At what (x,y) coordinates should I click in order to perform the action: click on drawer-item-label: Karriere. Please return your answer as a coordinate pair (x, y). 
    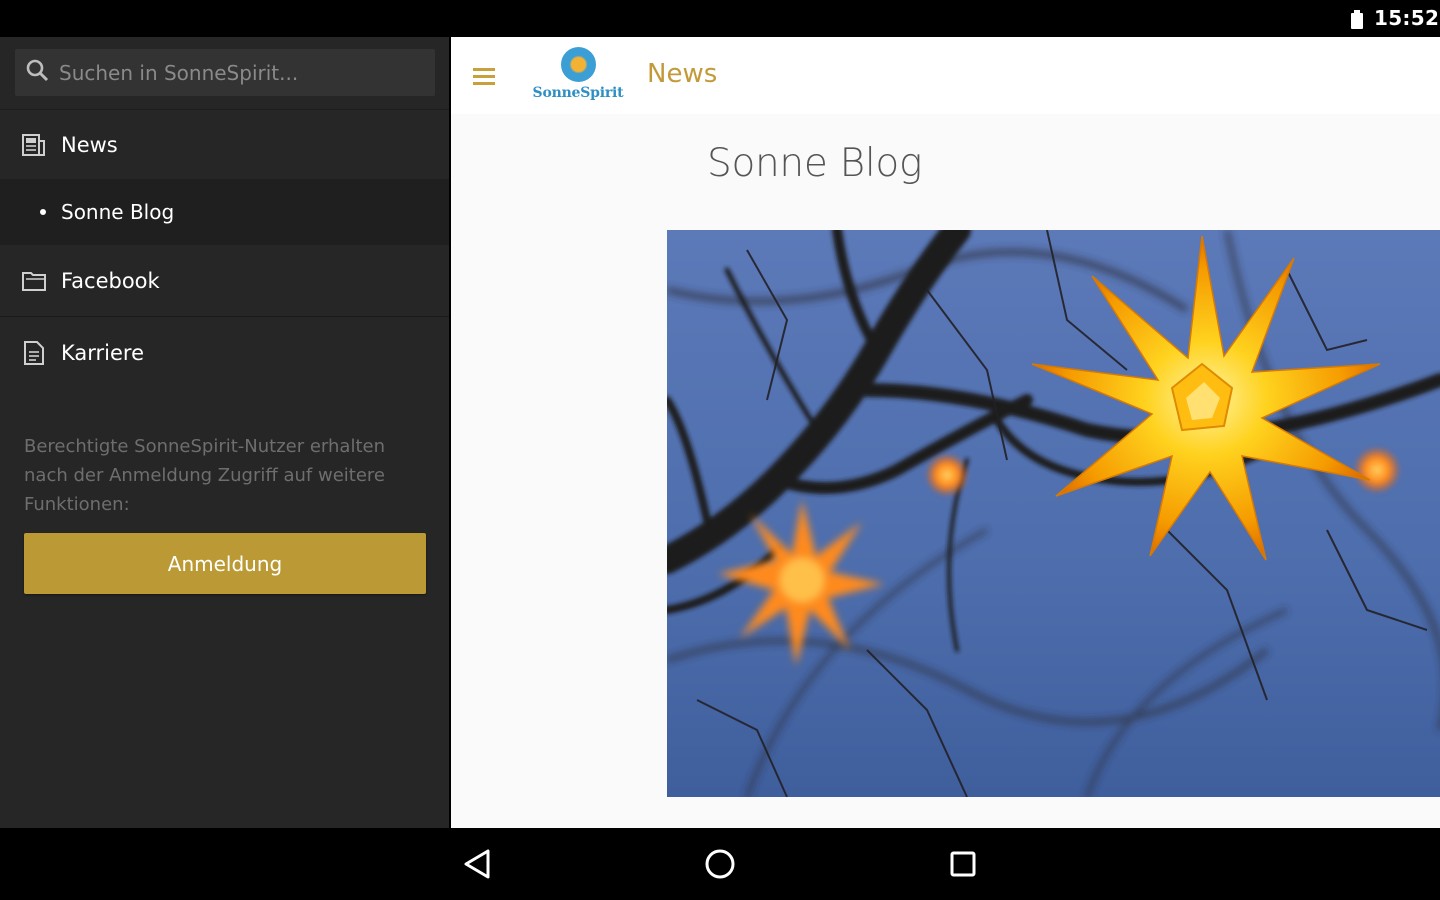
    Looking at the image, I should click on (103, 353).